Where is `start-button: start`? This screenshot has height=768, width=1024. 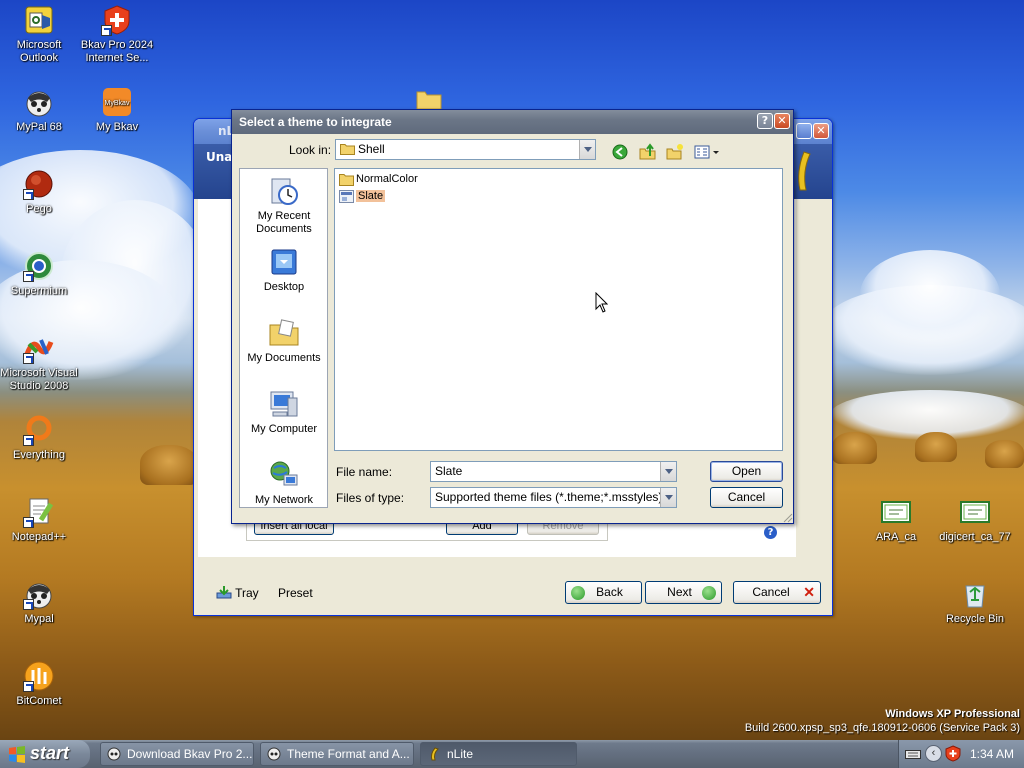
start-button: start is located at coordinates (45, 754).